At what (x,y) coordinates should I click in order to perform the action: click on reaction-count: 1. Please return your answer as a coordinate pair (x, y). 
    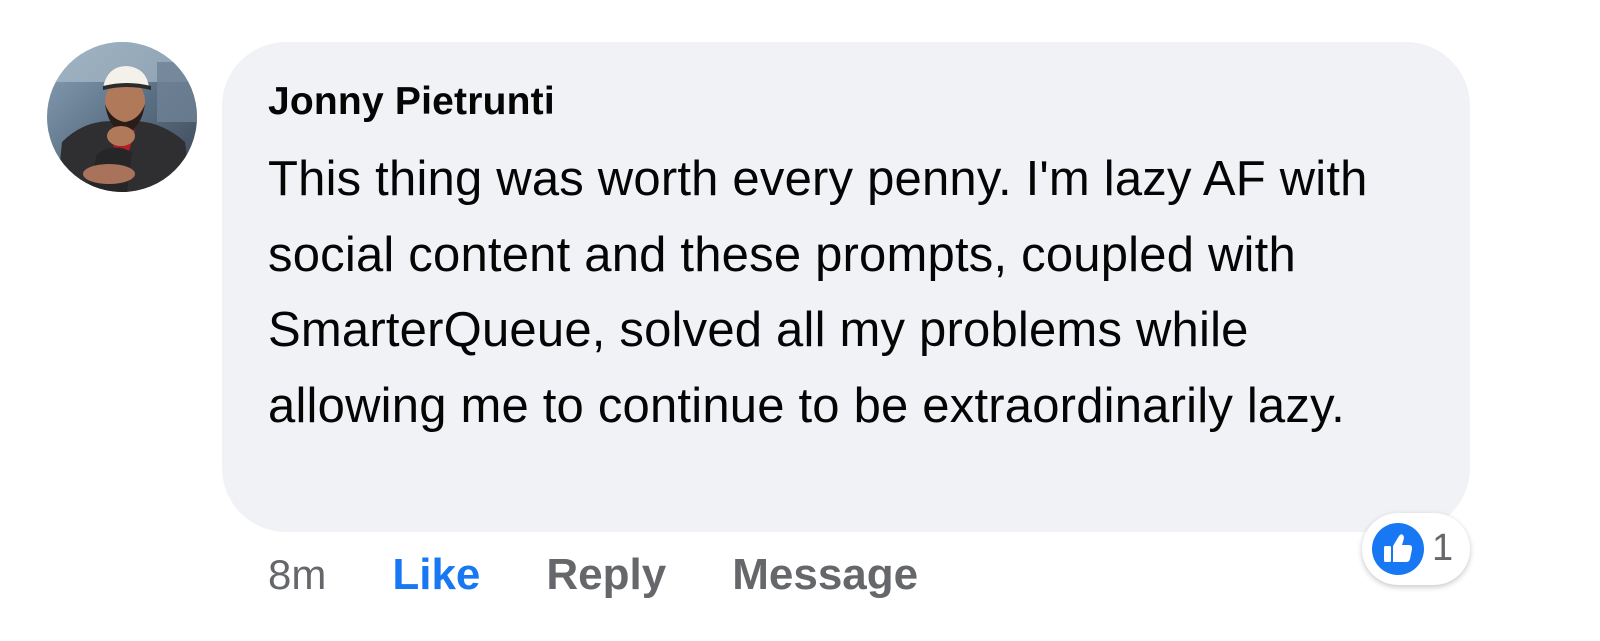
    Looking at the image, I should click on (1443, 548).